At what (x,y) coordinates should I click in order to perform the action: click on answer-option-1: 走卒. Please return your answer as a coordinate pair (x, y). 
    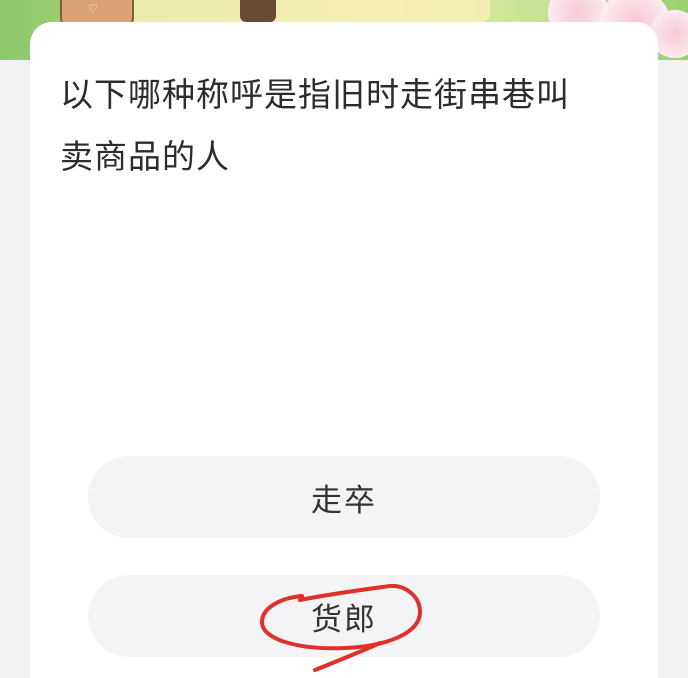
    Looking at the image, I should click on (344, 497).